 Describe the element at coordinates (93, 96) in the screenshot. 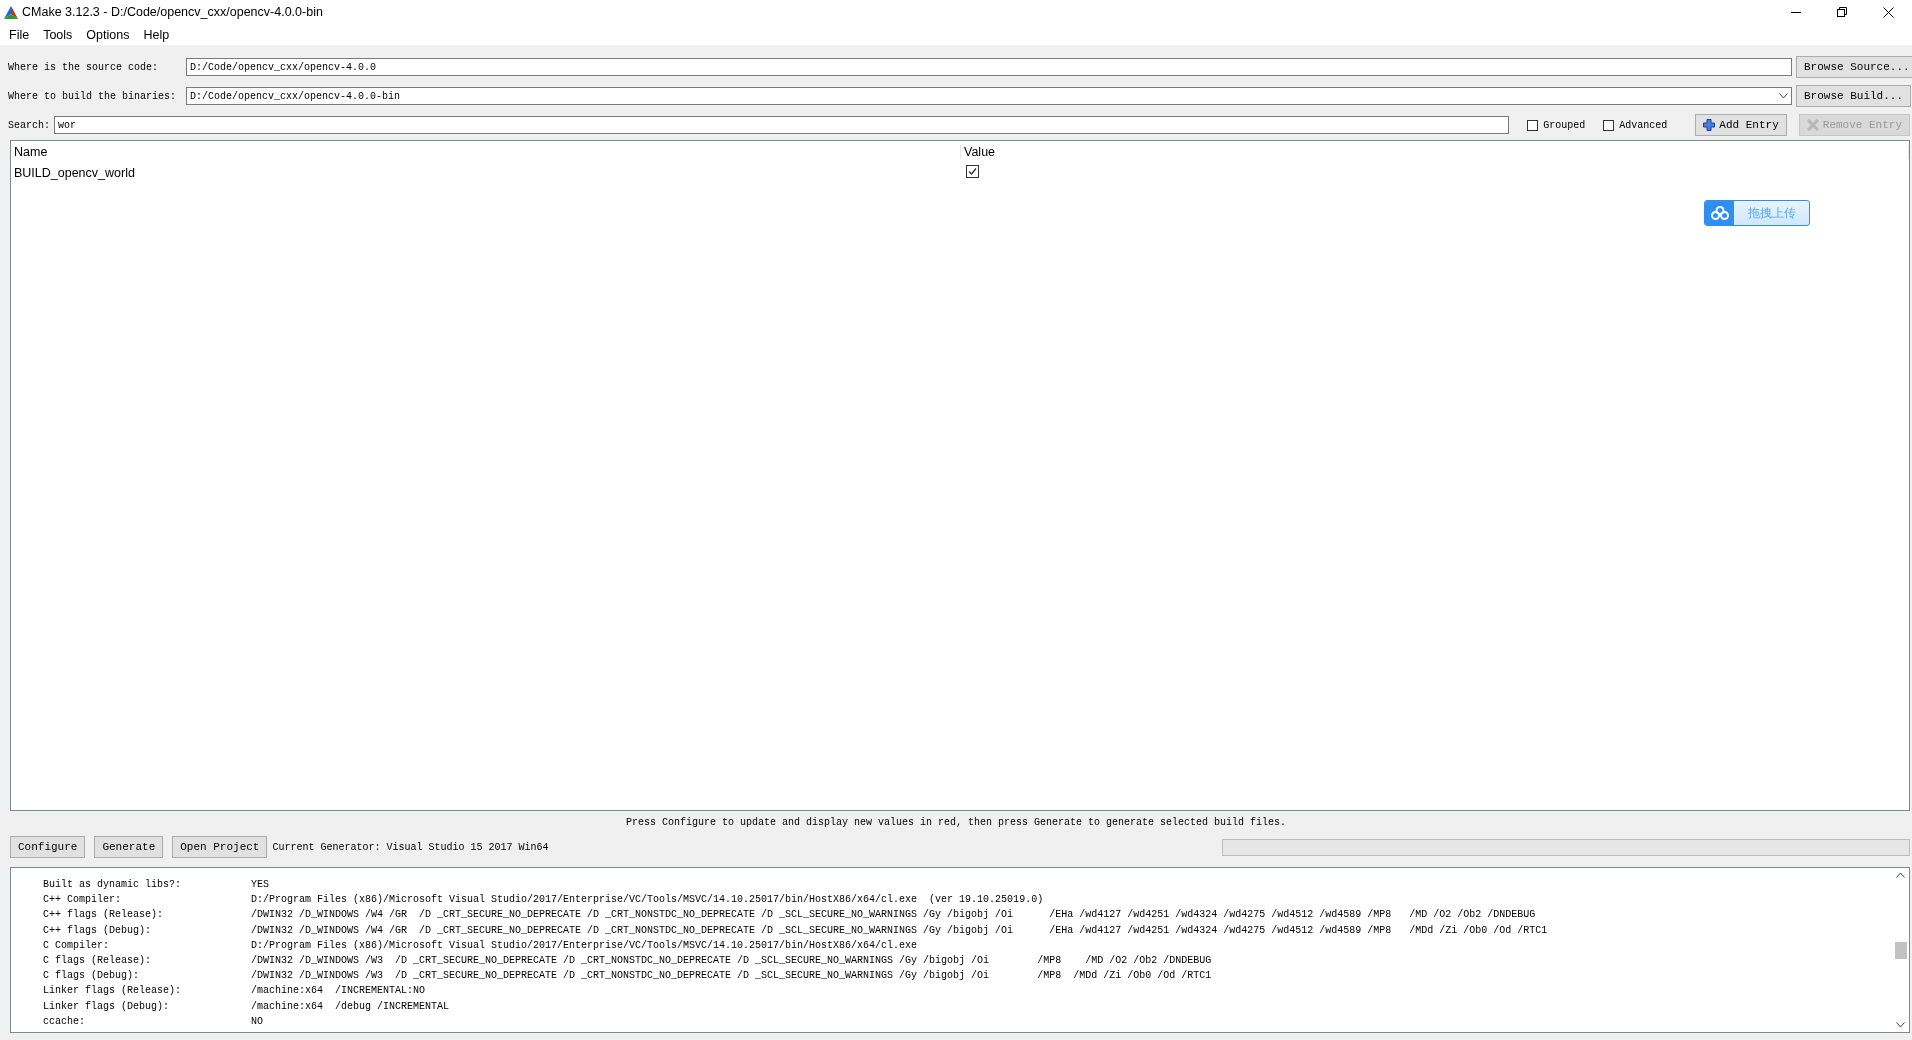

I see `field-label: Where to build the binaries:` at that location.